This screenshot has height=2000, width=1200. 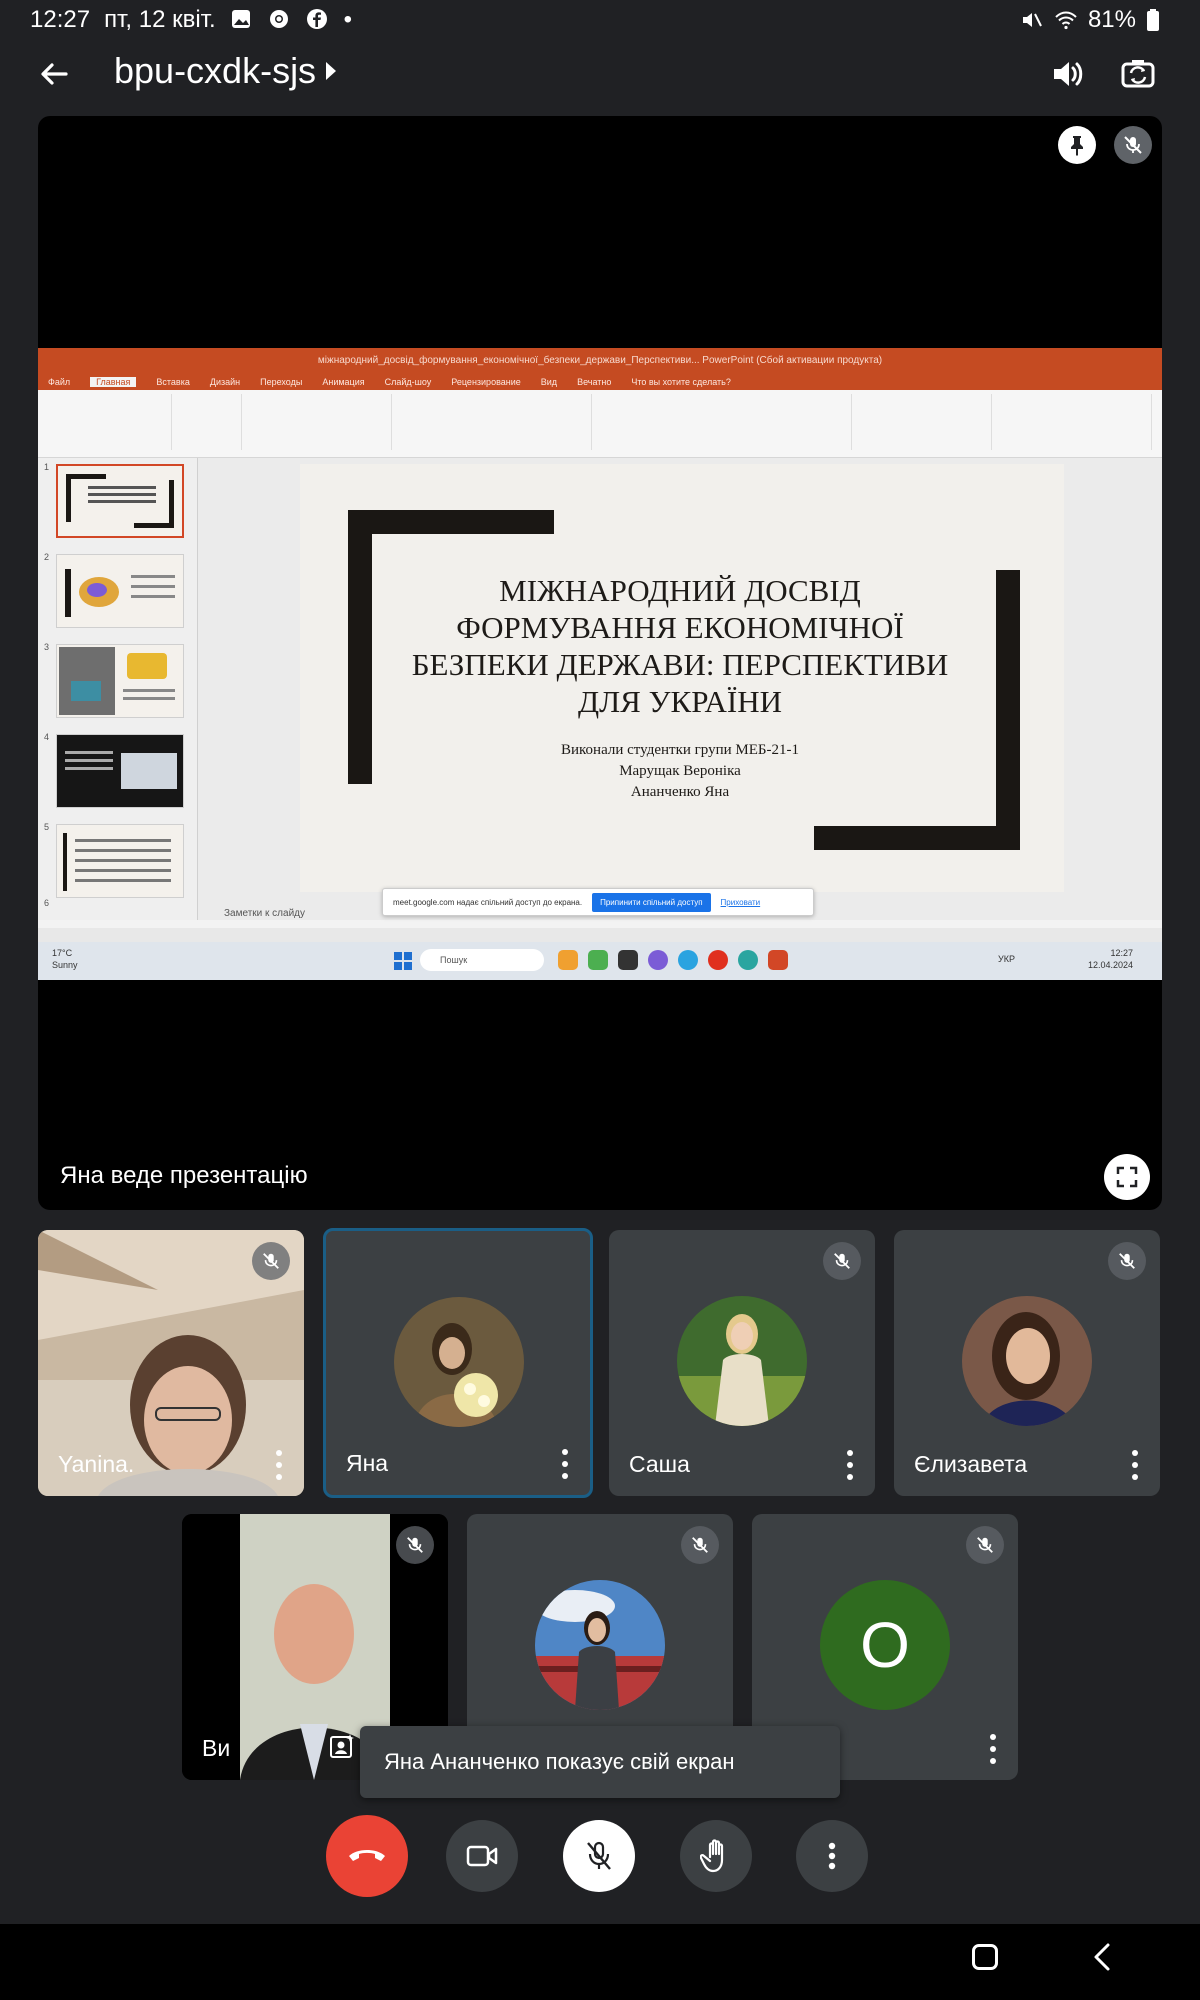 I want to click on ribbon-tab: Вечатно, so click(x=594, y=382).